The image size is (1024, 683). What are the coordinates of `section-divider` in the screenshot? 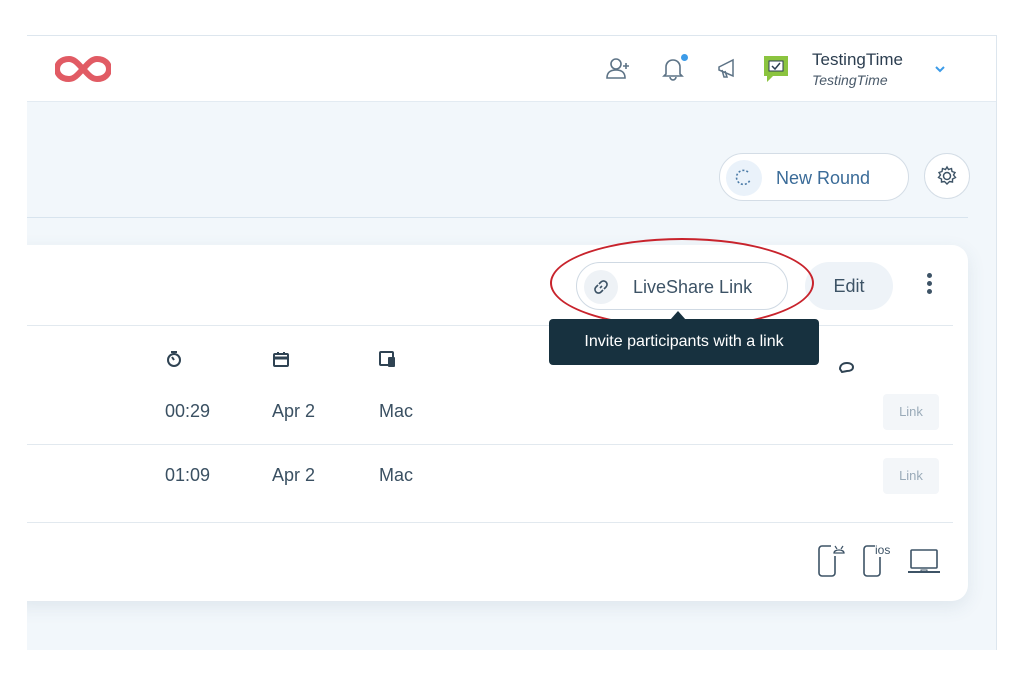 It's located at (497, 217).